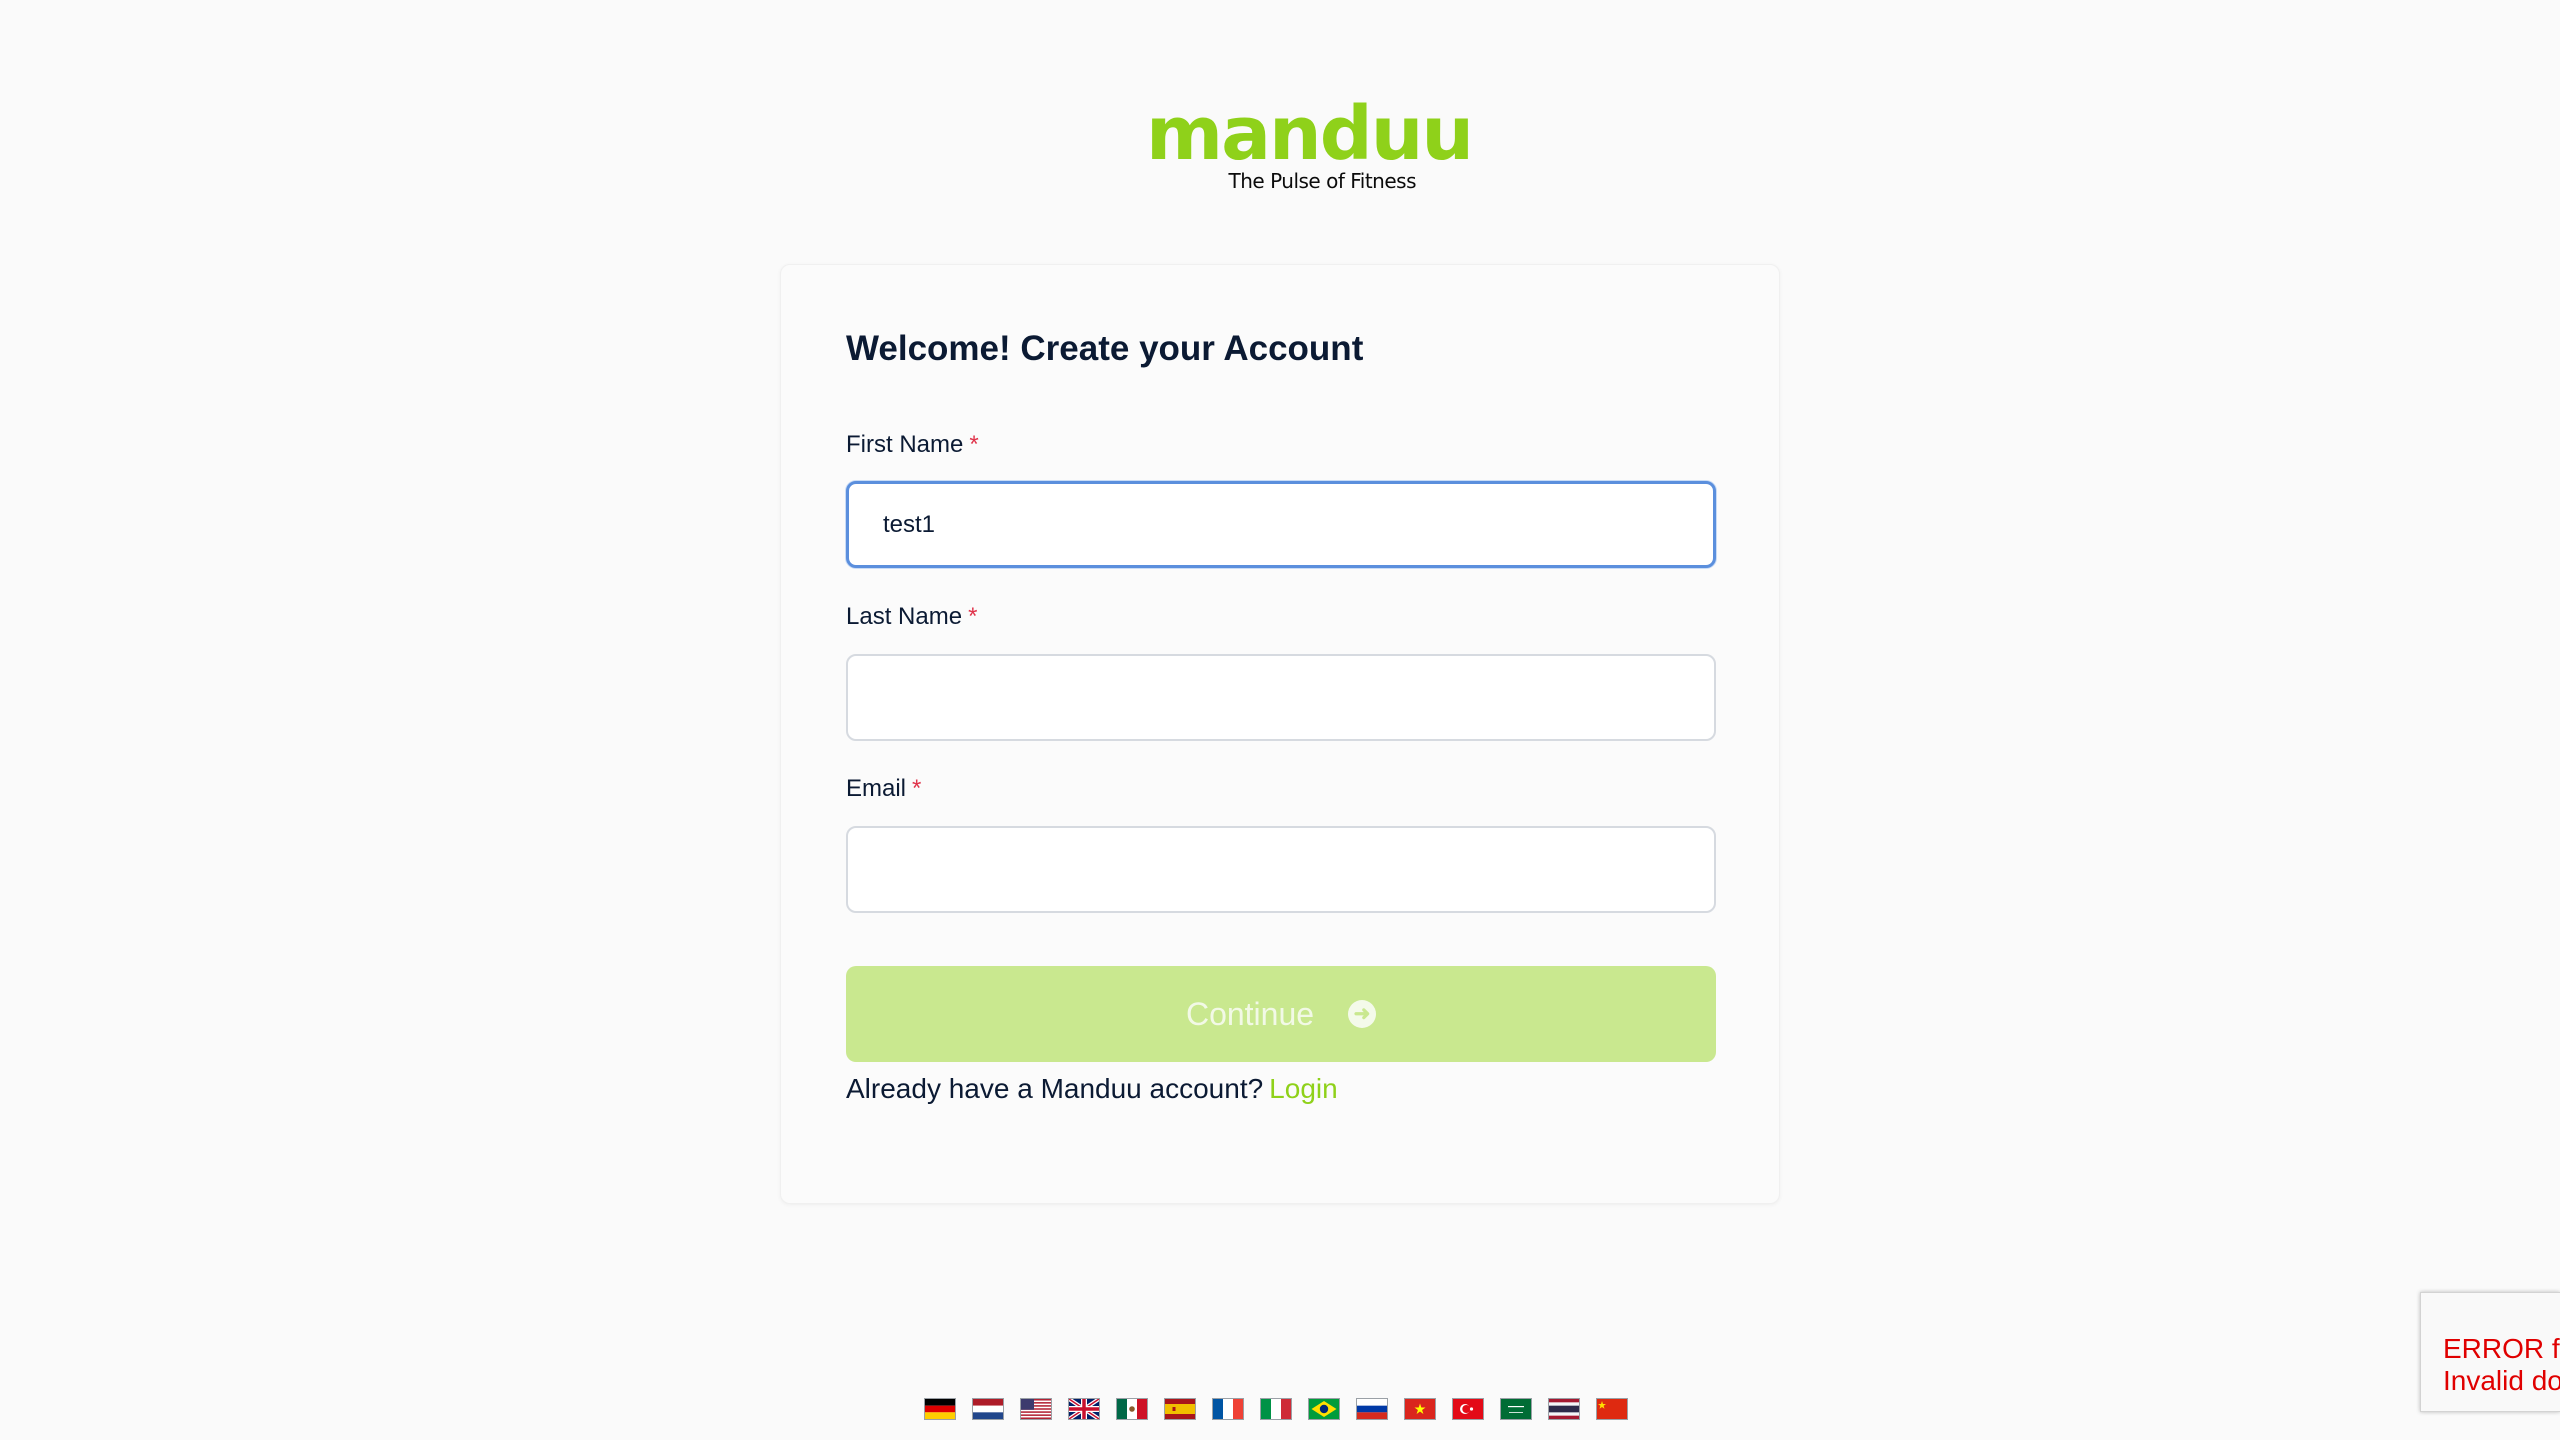 The image size is (2560, 1440). I want to click on logo-wordmark: manduu, so click(1310, 134).